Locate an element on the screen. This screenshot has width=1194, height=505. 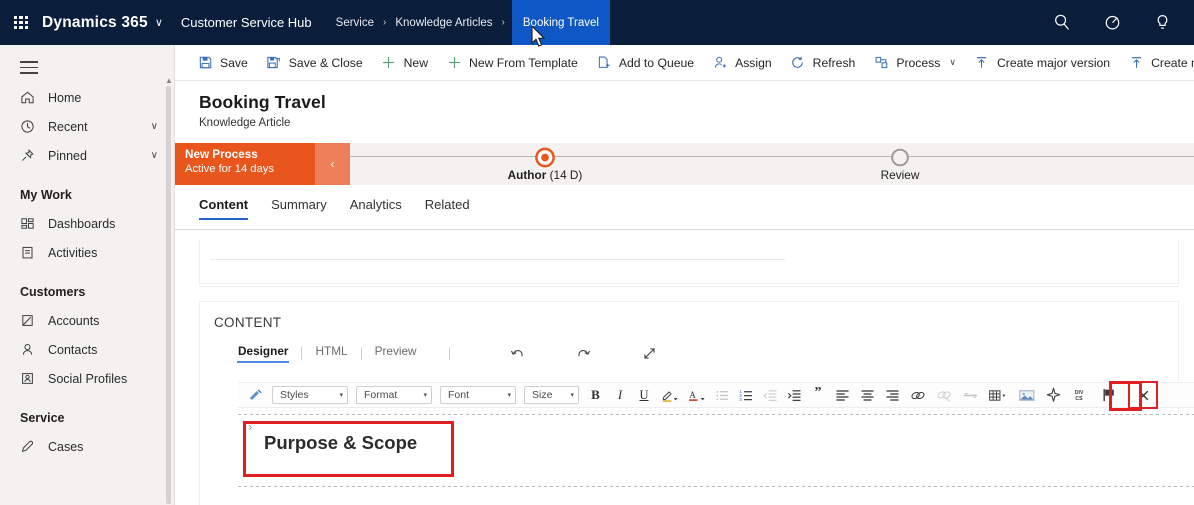
numbered-list-button: 123 is located at coordinates (746, 395).